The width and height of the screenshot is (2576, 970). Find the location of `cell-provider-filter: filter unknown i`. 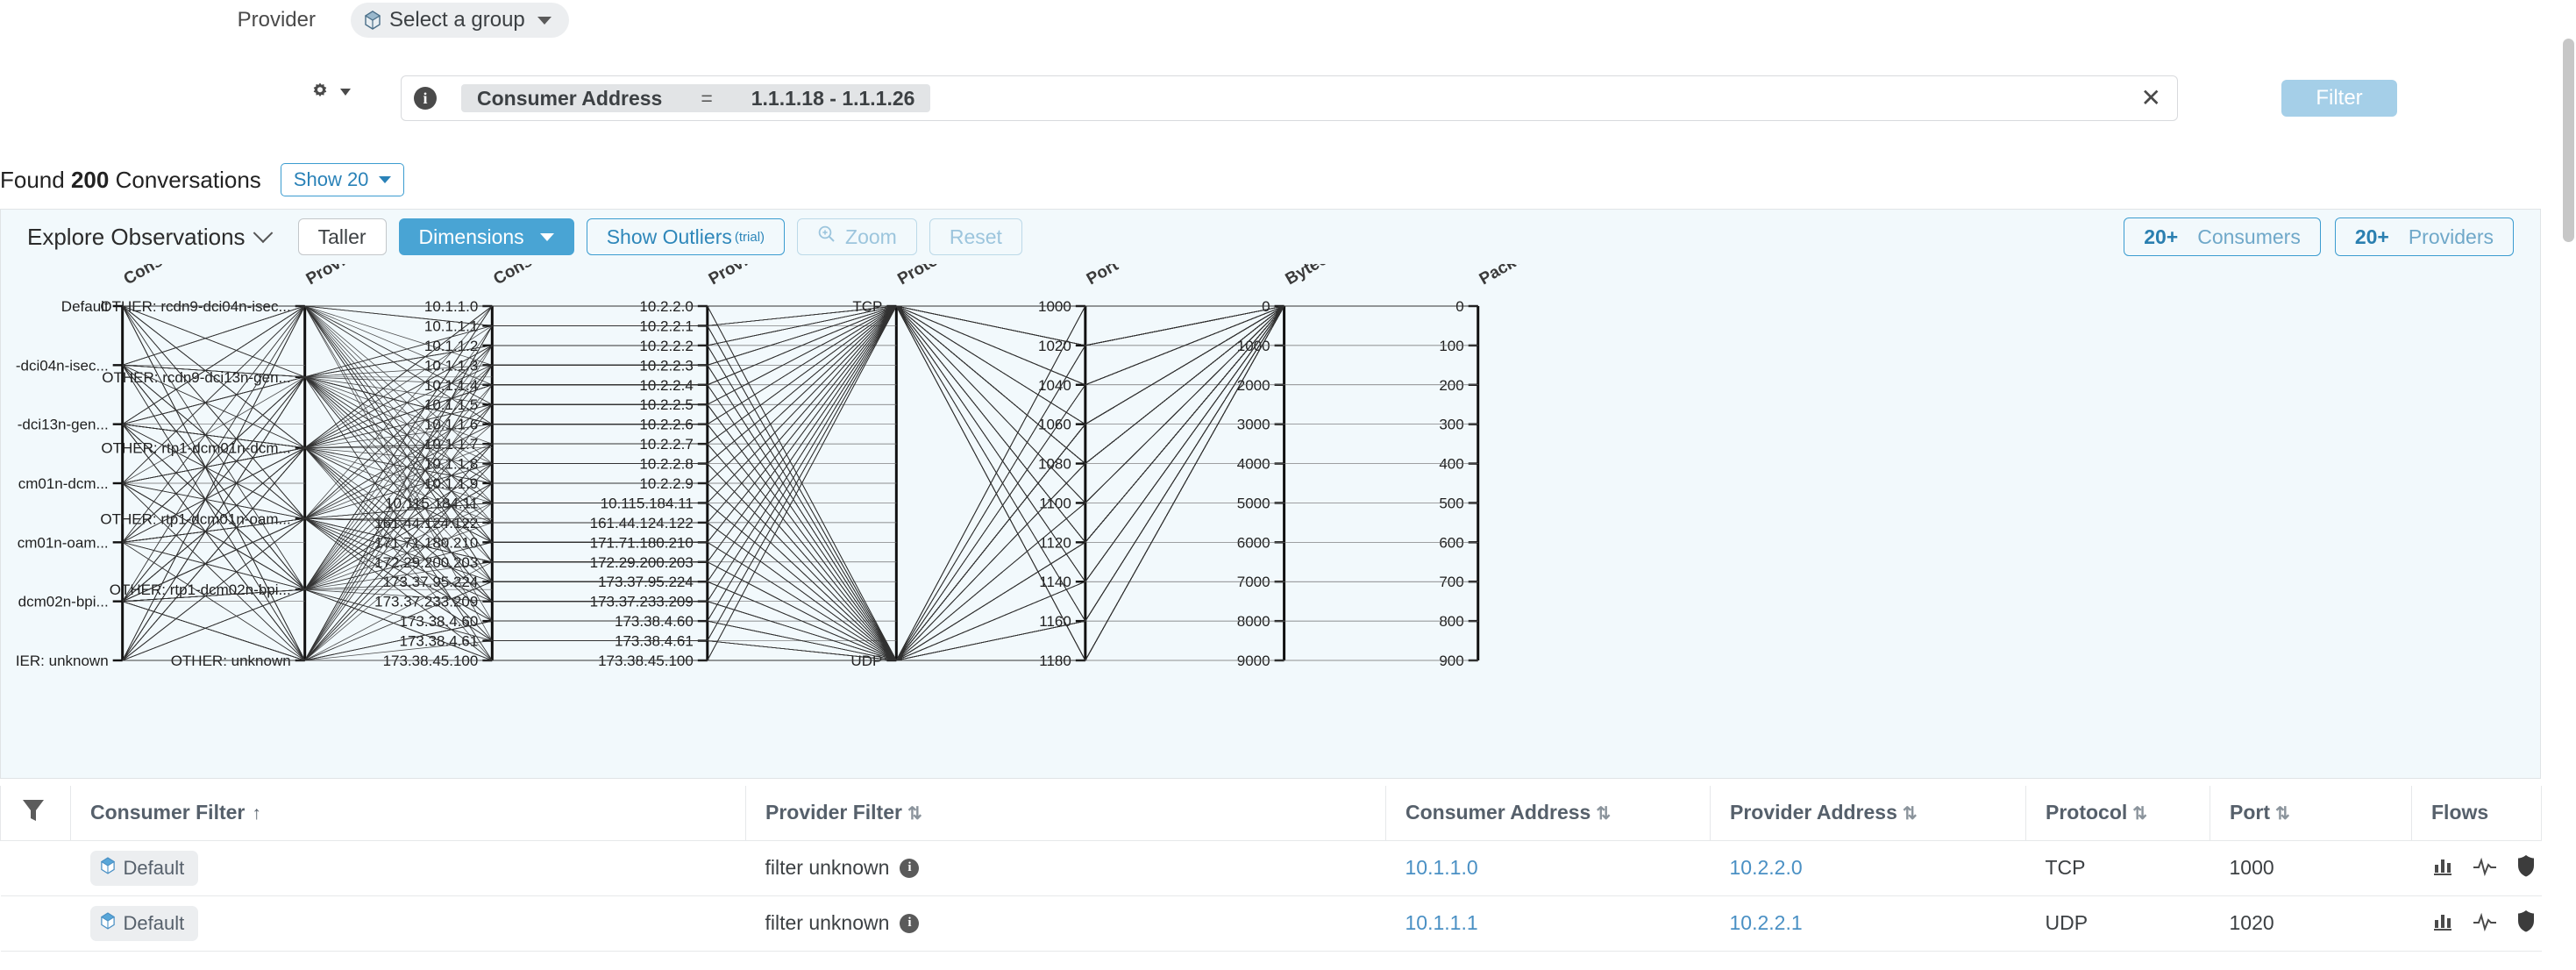

cell-provider-filter: filter unknown i is located at coordinates (1065, 868).